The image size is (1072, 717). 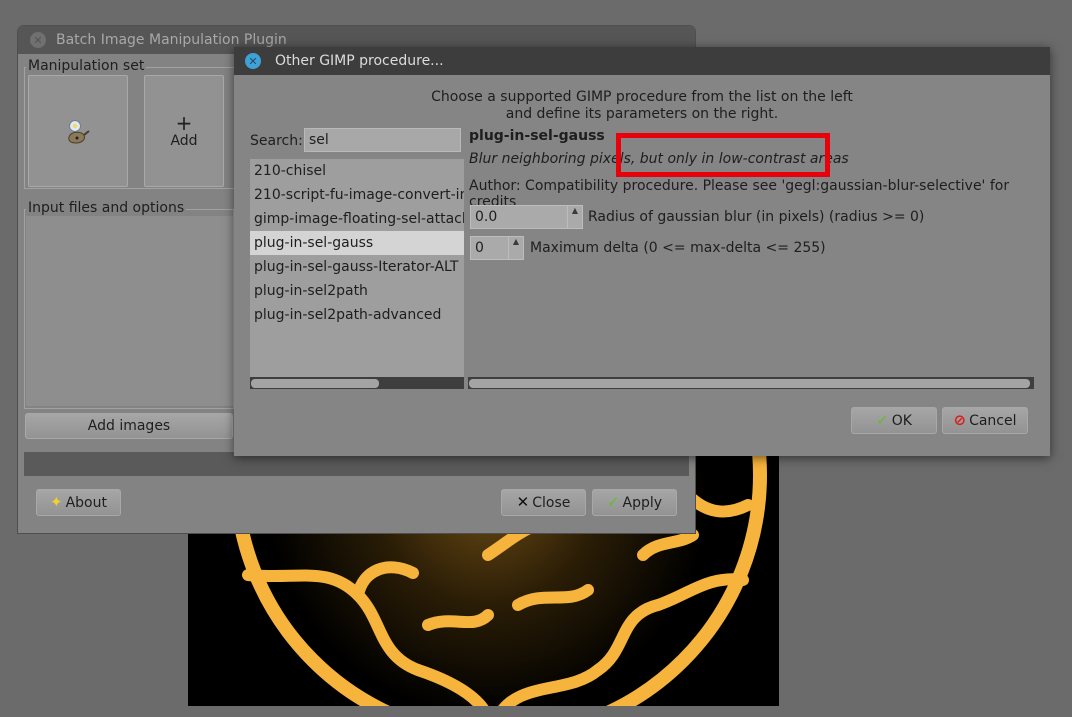 I want to click on max-delta-value: 0, so click(x=479, y=248).